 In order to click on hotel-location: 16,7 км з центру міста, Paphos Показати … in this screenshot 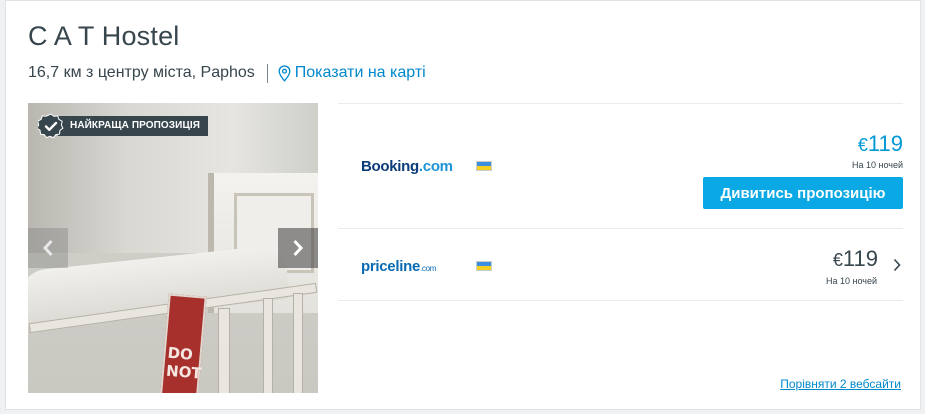, I will do `click(227, 73)`.